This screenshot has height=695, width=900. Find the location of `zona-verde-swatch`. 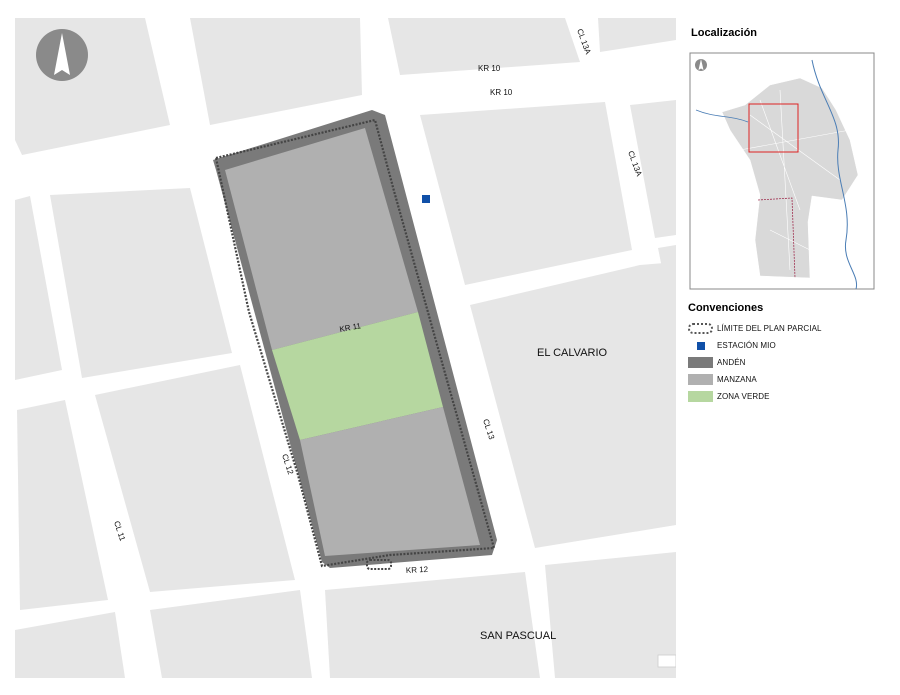

zona-verde-swatch is located at coordinates (700, 396).